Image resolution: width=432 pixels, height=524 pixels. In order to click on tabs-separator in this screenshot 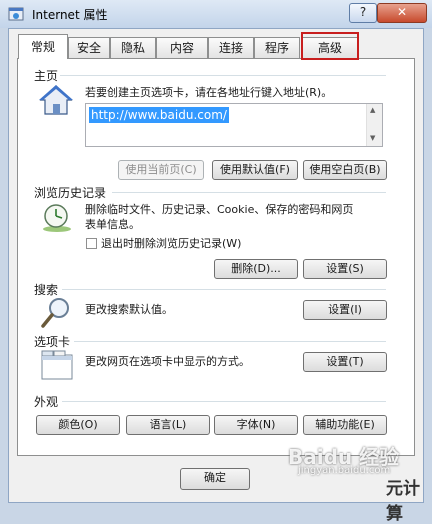, I will do `click(230, 341)`.